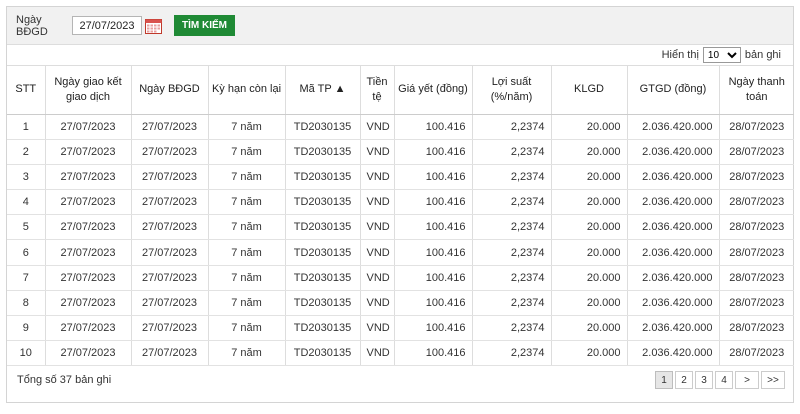 The height and width of the screenshot is (414, 800). Describe the element at coordinates (26, 127) in the screenshot. I see `cell-stt: 1` at that location.